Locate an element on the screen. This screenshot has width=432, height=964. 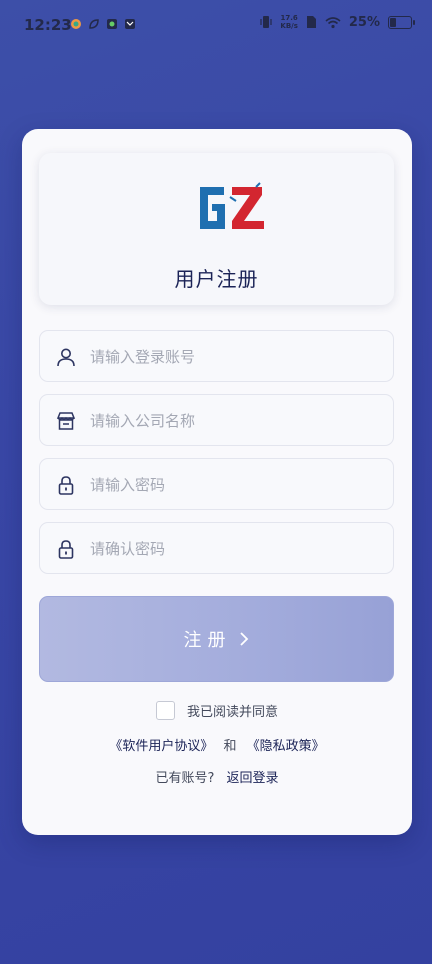
sim-icon is located at coordinates (311, 22).